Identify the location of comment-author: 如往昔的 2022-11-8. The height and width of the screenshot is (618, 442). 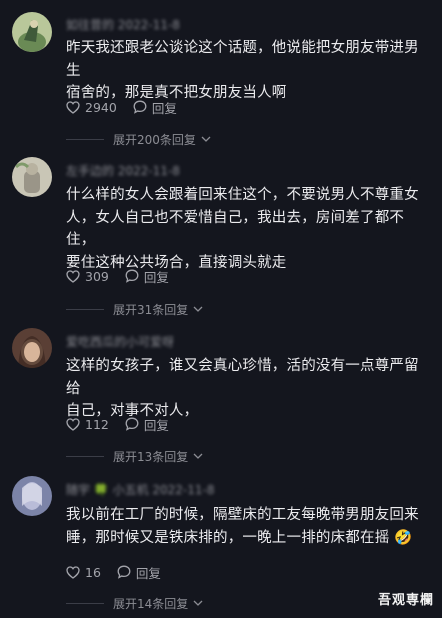
(123, 24).